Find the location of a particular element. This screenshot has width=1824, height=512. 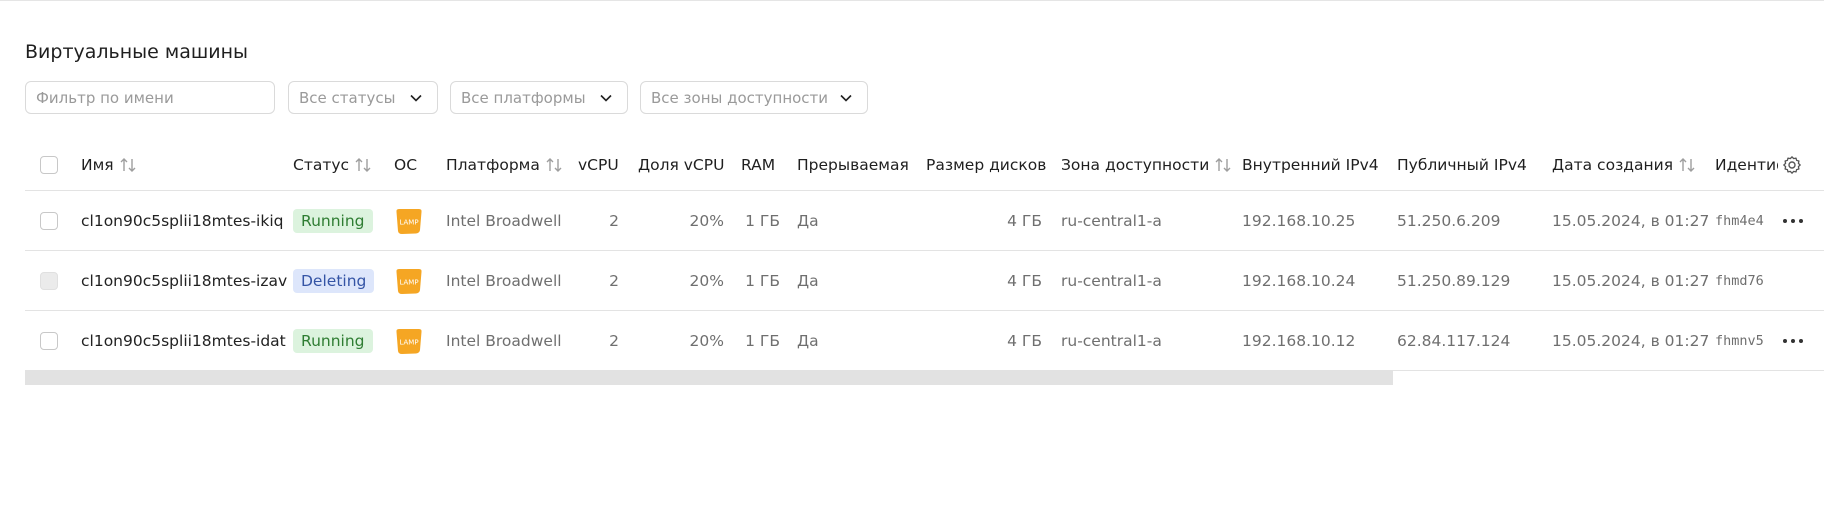

horizontal-scrollbar is located at coordinates (709, 377).